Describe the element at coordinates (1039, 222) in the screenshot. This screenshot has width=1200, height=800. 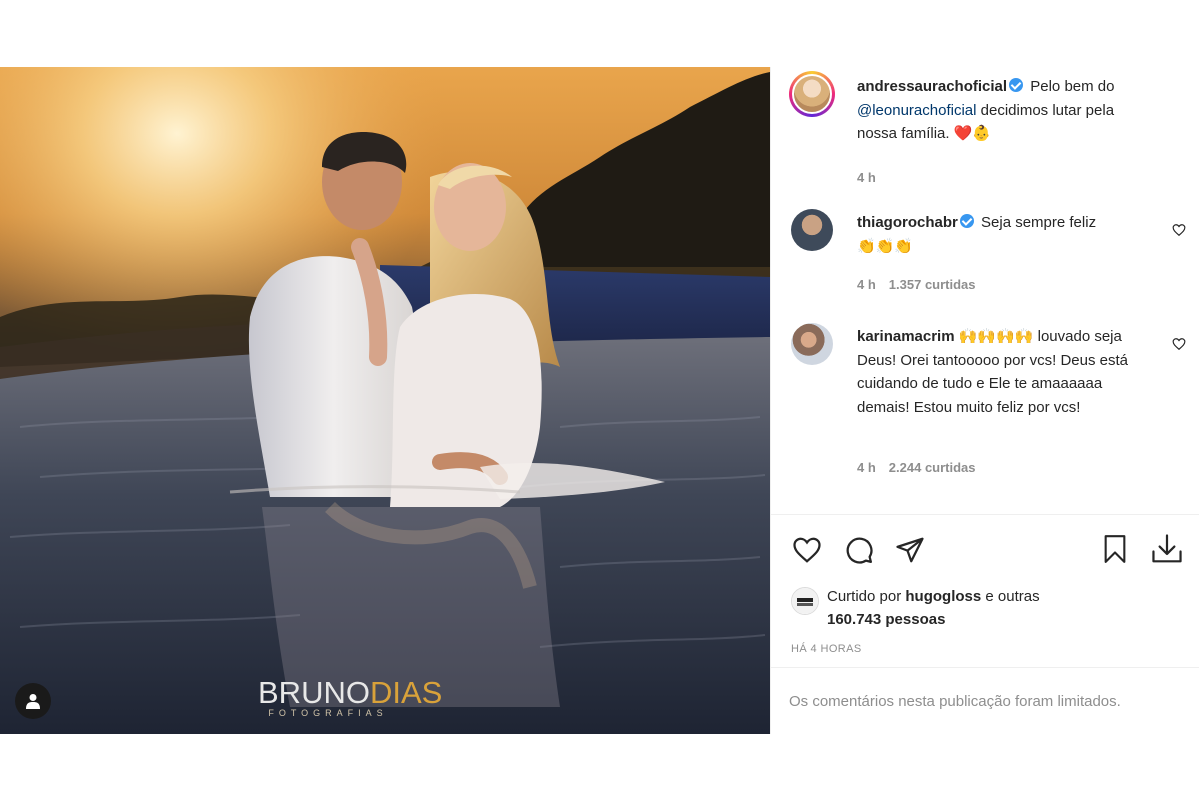
I see `comment-body: Seja sempre feliz` at that location.